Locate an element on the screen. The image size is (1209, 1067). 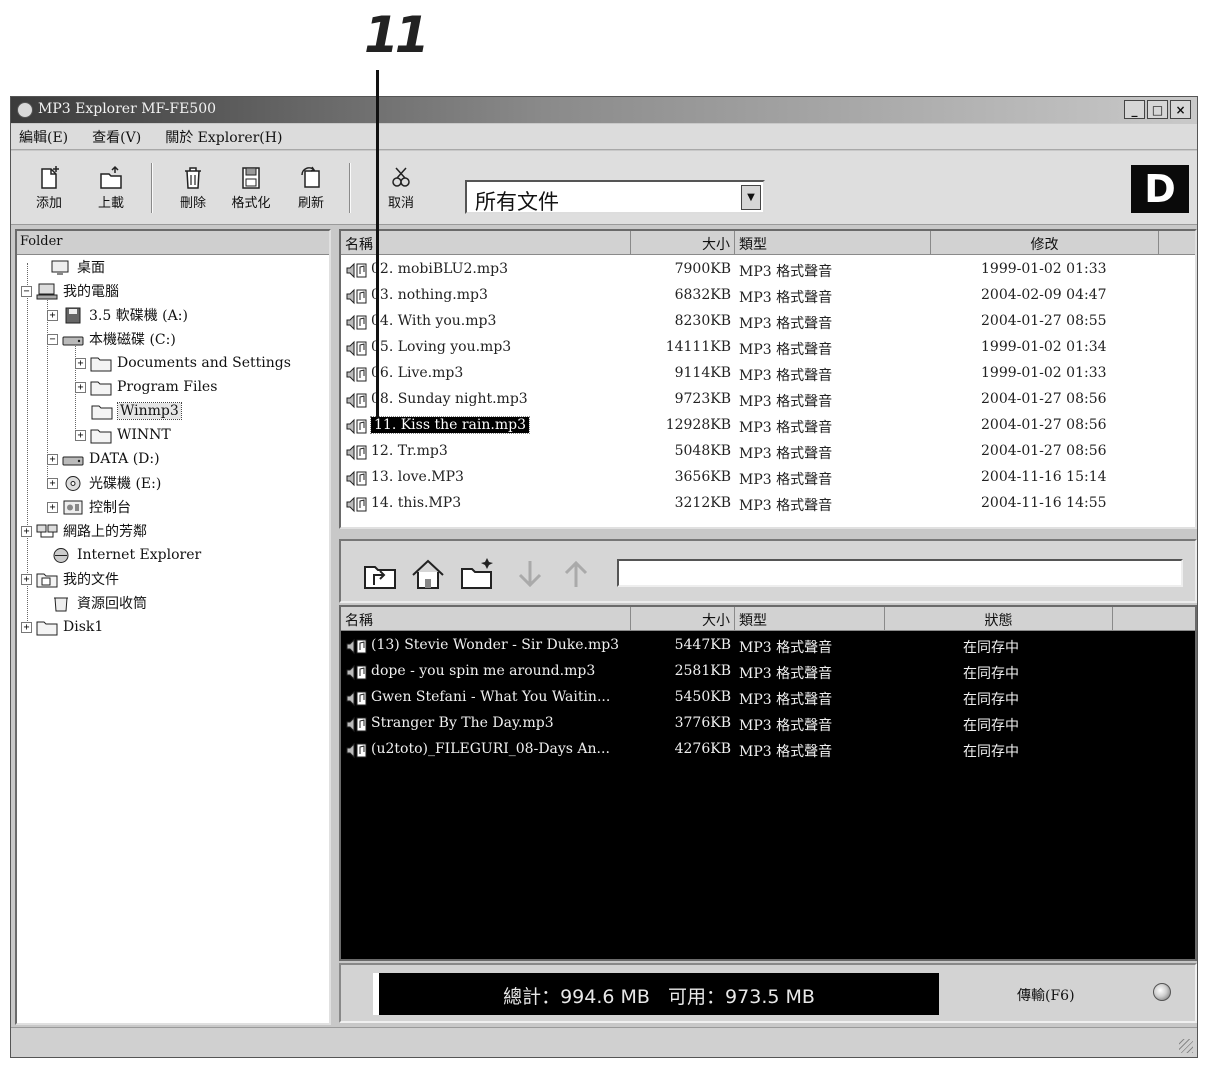
transfer-indicator is located at coordinates (1162, 992).